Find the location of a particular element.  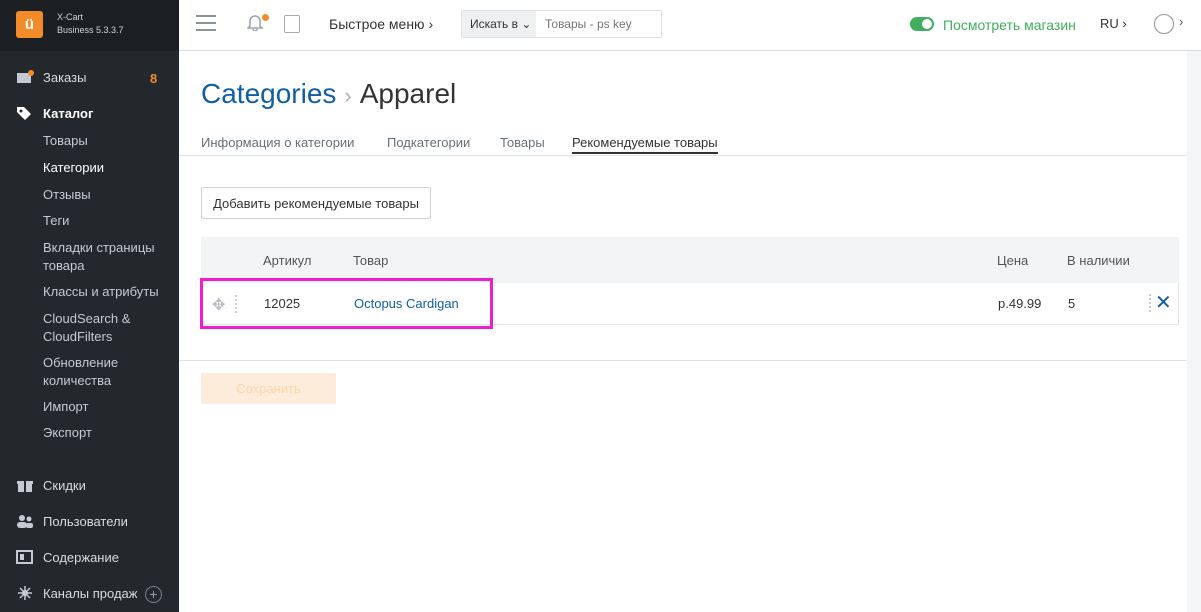

notifications-bell-icon is located at coordinates (255, 25).